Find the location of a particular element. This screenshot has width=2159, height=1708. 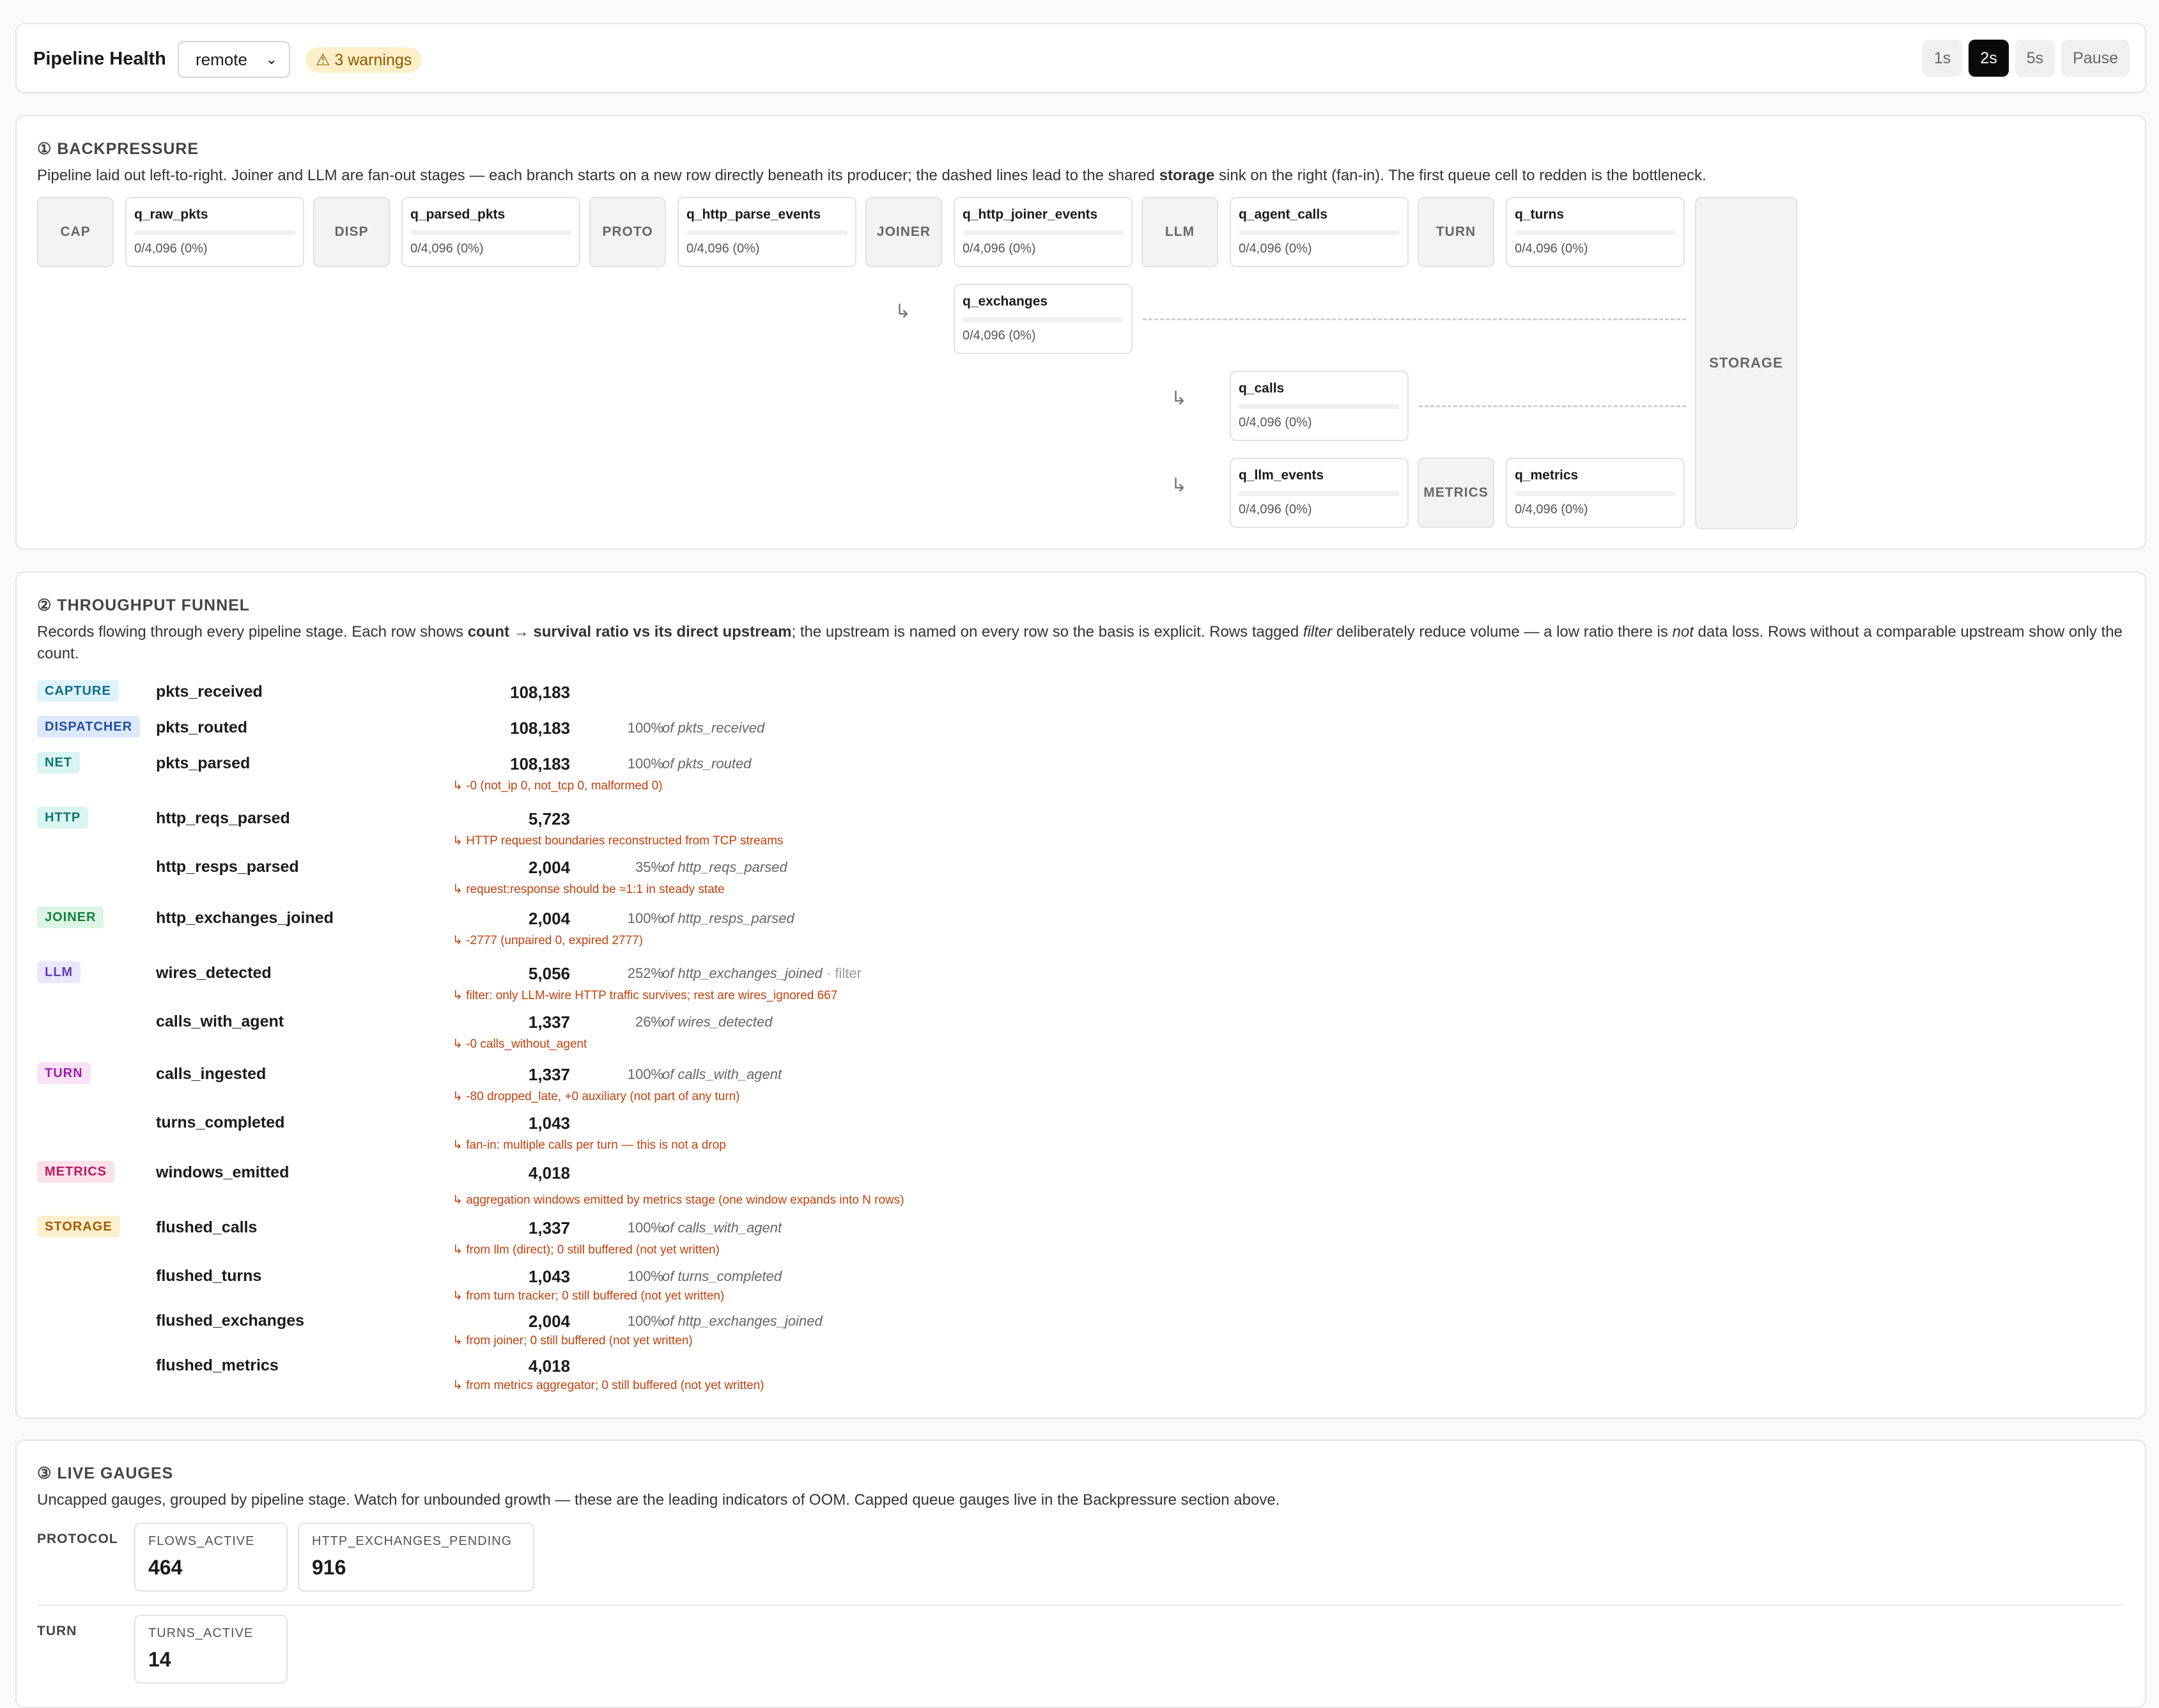

stage-tag-capture: CAPTURE is located at coordinates (78, 691).